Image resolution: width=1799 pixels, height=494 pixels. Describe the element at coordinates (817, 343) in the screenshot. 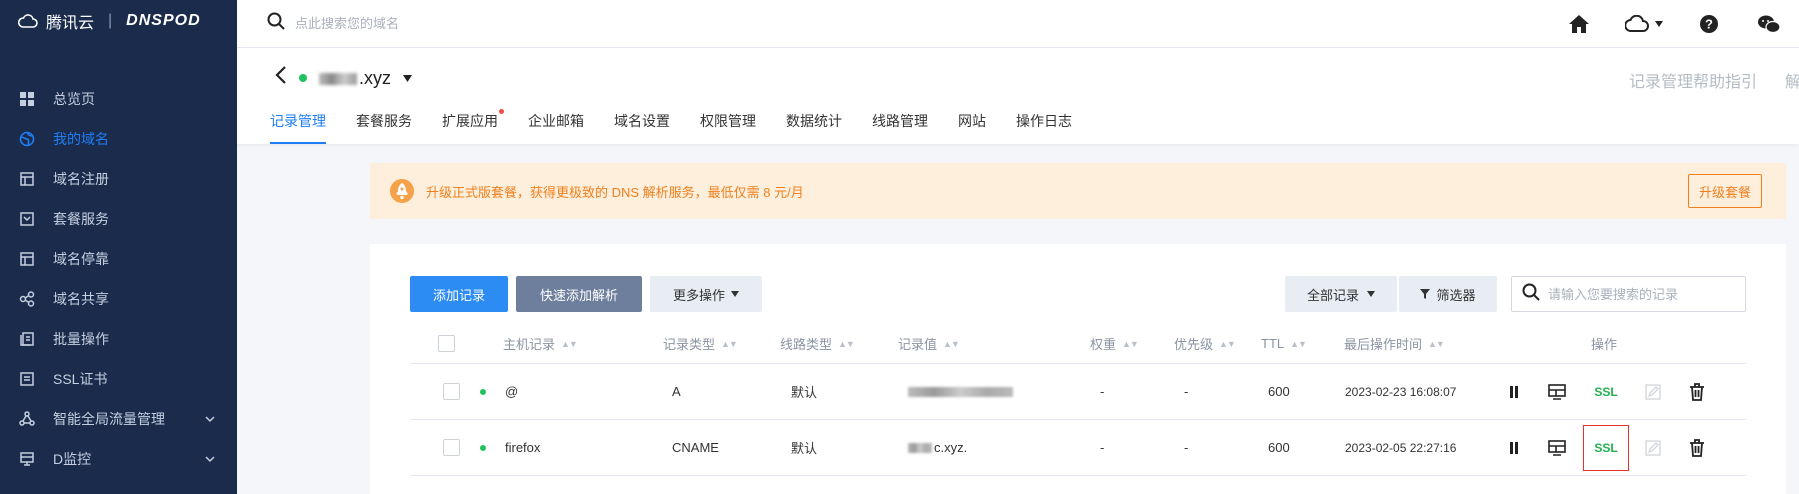

I see `col-line: 线路类型 ▲▼` at that location.